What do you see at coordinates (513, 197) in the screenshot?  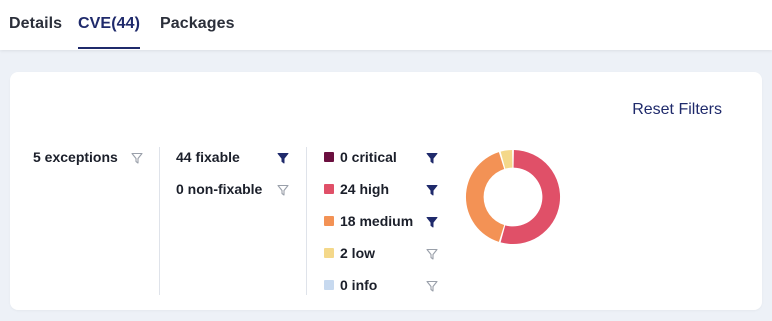 I see `severity-donut-chart` at bounding box center [513, 197].